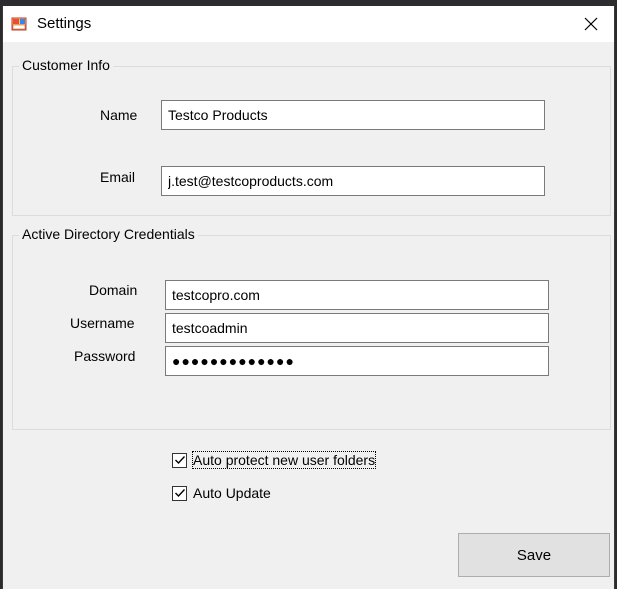 This screenshot has height=589, width=617. Describe the element at coordinates (357, 328) in the screenshot. I see `username-field` at that location.